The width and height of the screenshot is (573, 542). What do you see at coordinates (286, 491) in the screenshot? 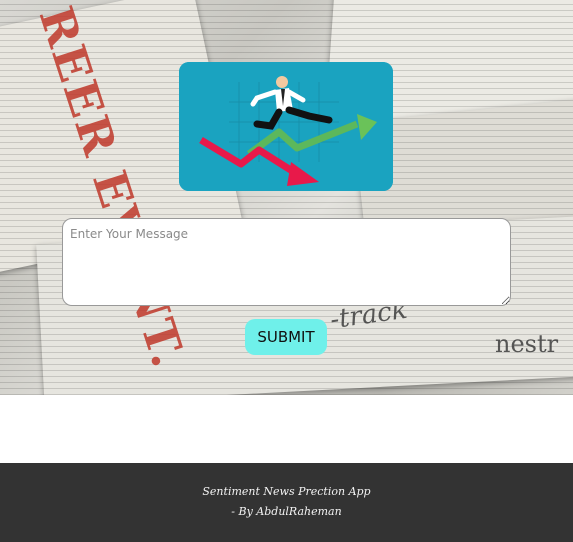
I see `footer-app-name: Sentiment News Prection App` at bounding box center [286, 491].